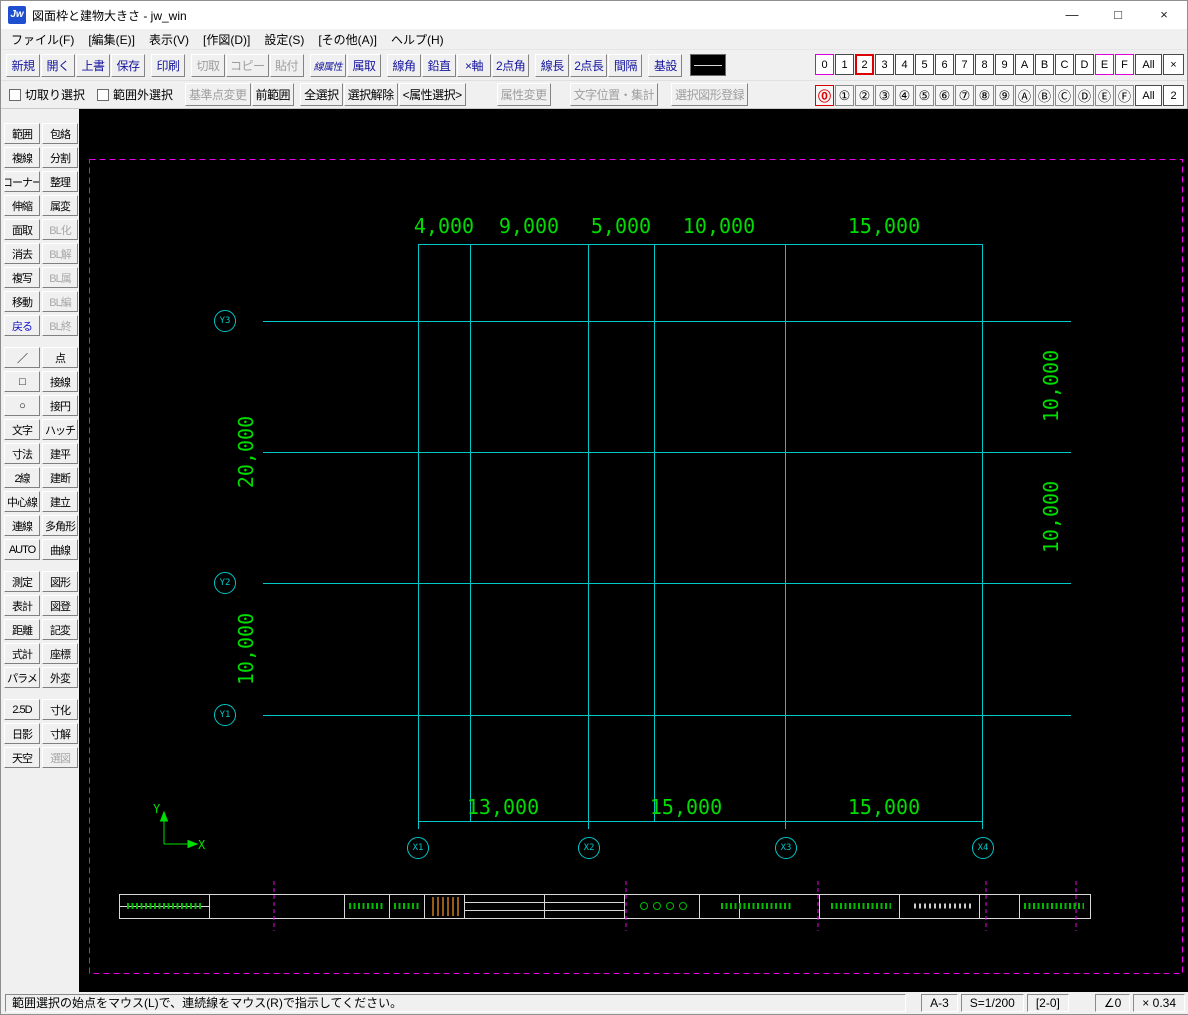 The width and height of the screenshot is (1188, 1015). I want to click on paper-size-field: A-3, so click(939, 1003).